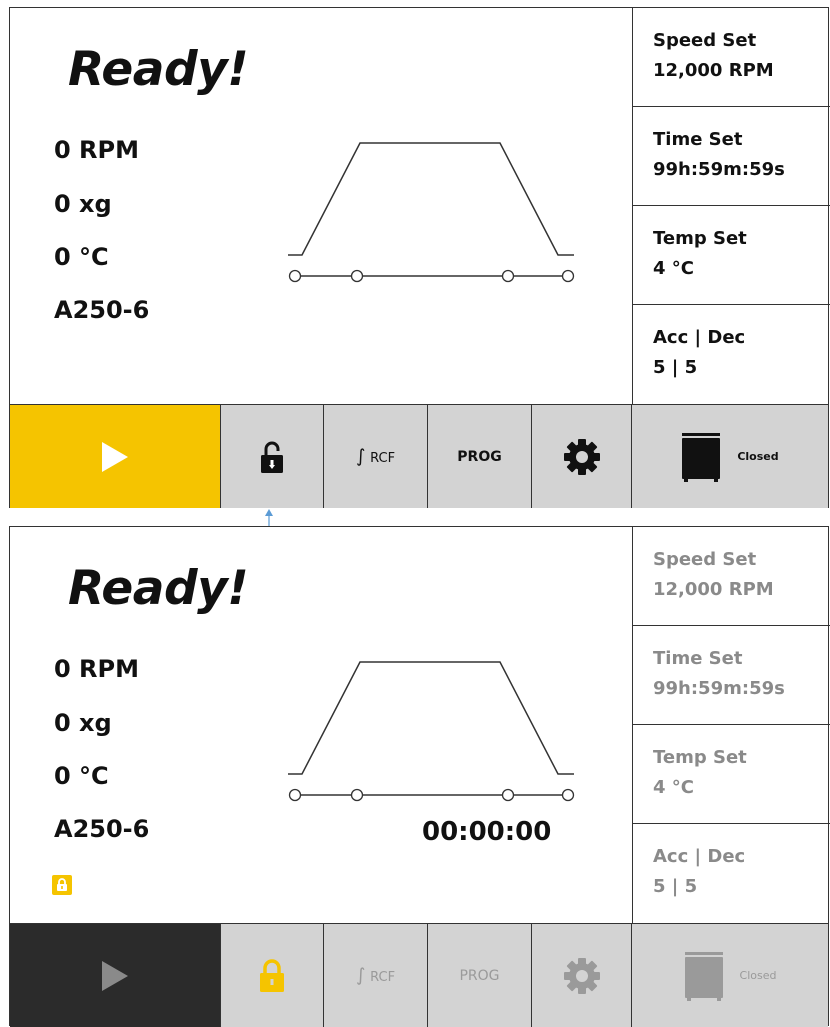 The image size is (830, 1027). What do you see at coordinates (62, 885) in the screenshot?
I see `lock-badge-icon` at bounding box center [62, 885].